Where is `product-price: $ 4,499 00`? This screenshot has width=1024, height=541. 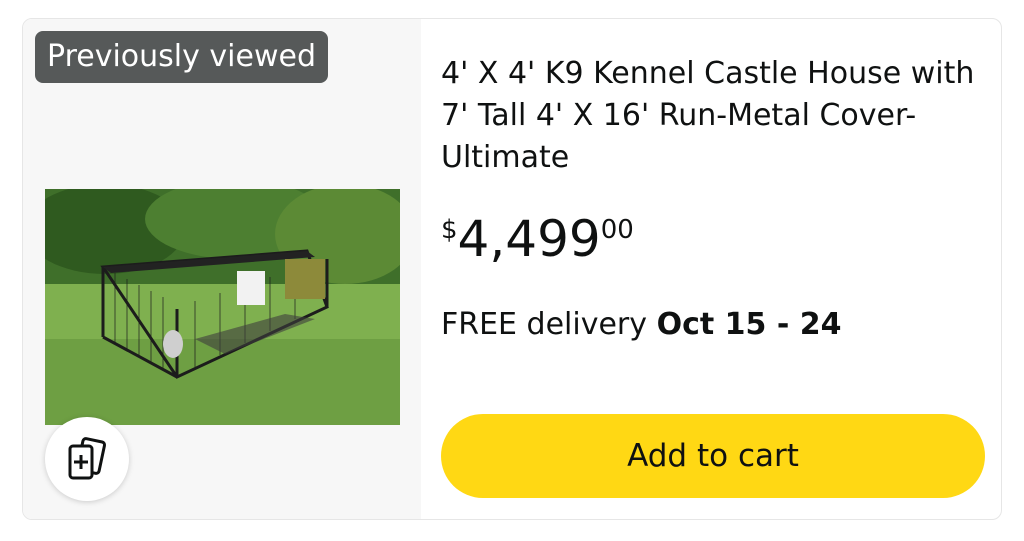 product-price: $ 4,499 00 is located at coordinates (537, 239).